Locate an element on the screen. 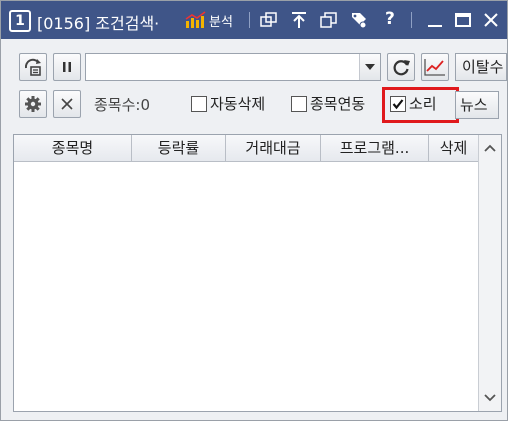 The height and width of the screenshot is (421, 508). gear-icon is located at coordinates (33, 104).